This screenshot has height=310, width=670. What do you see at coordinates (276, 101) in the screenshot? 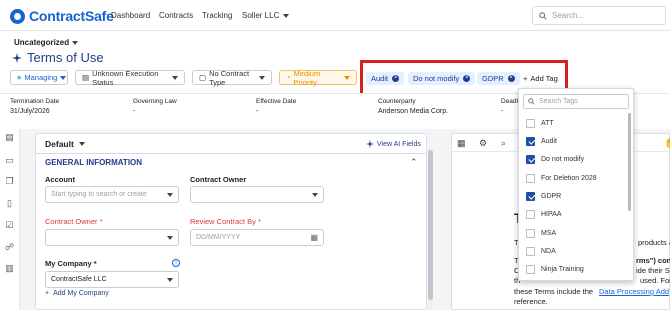
I see `effective-date-label: Effective Date` at bounding box center [276, 101].